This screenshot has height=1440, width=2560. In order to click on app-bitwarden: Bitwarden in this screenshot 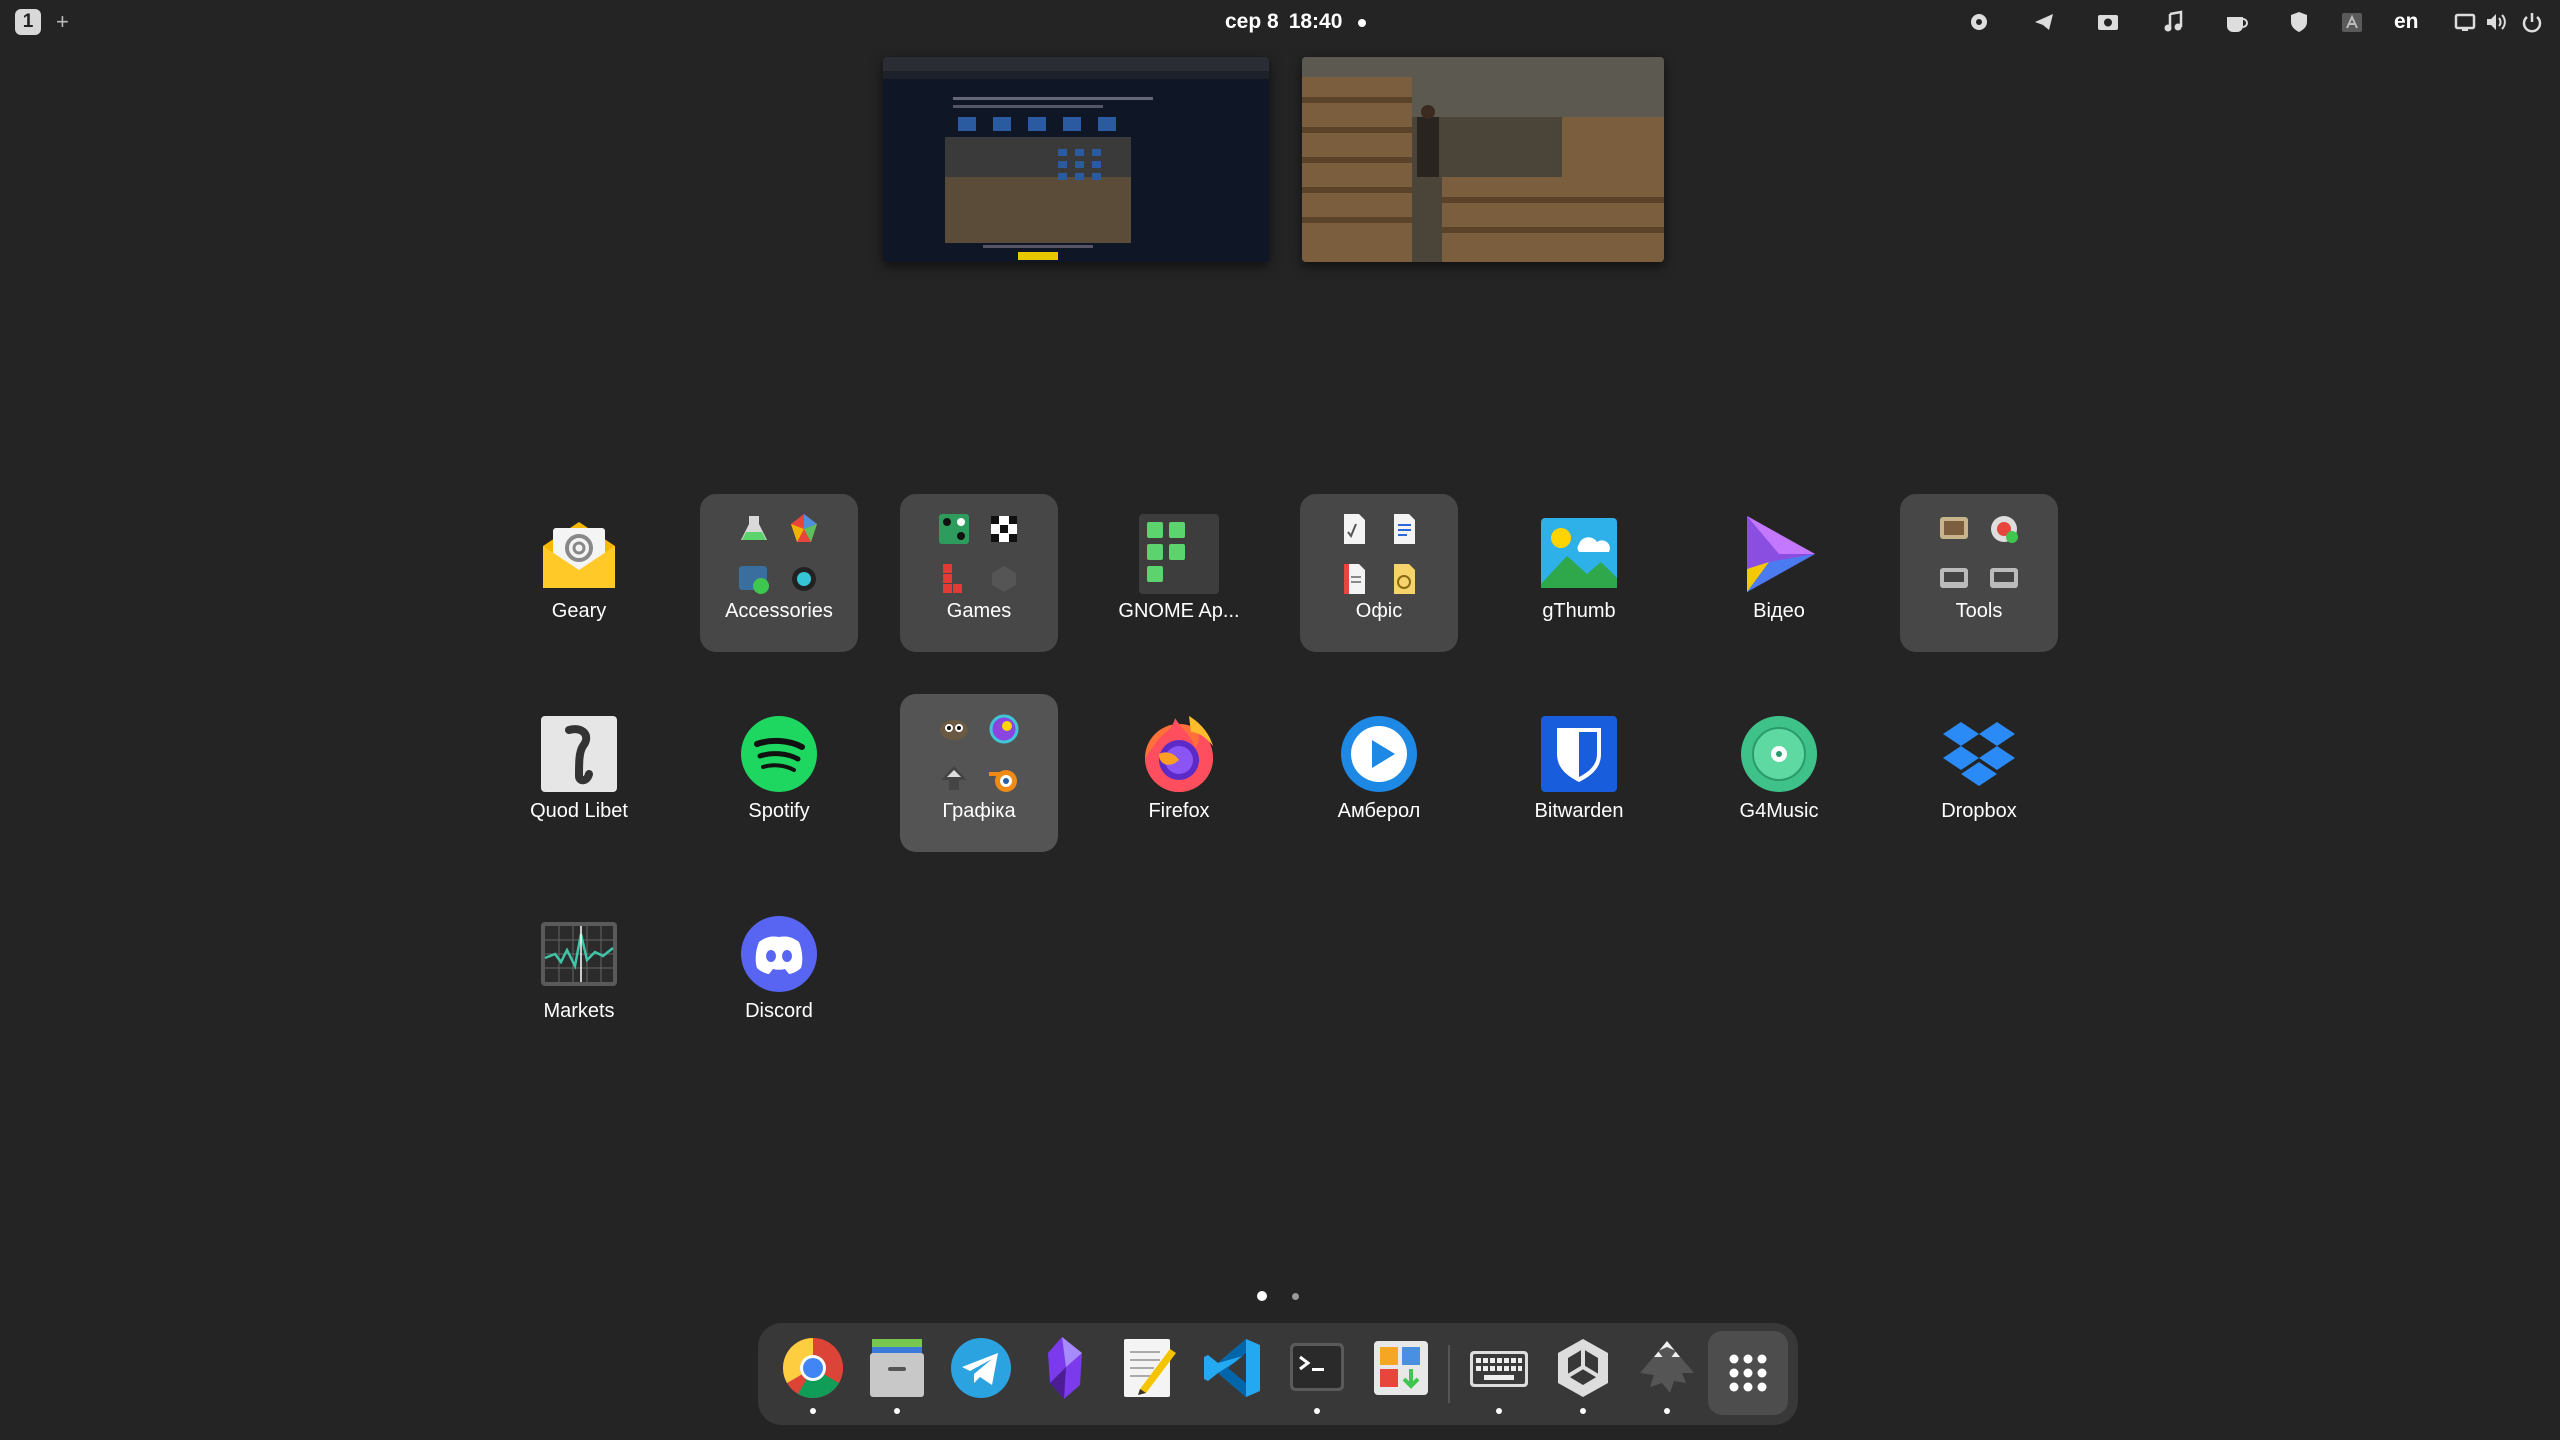, I will do `click(1579, 773)`.